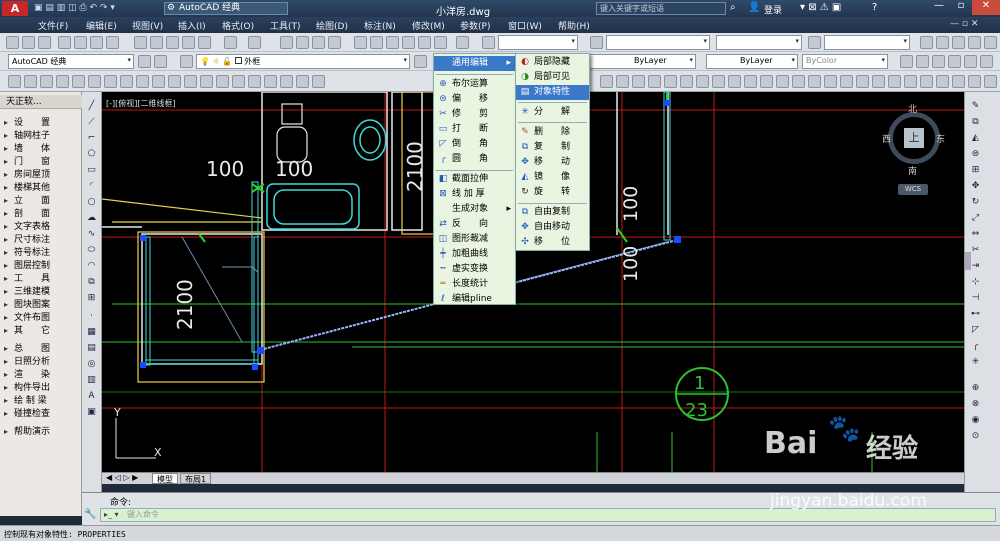 The height and width of the screenshot is (541, 1000). What do you see at coordinates (552, 77) in the screenshot?
I see `sub-local-show: ◑ 局部可见` at bounding box center [552, 77].